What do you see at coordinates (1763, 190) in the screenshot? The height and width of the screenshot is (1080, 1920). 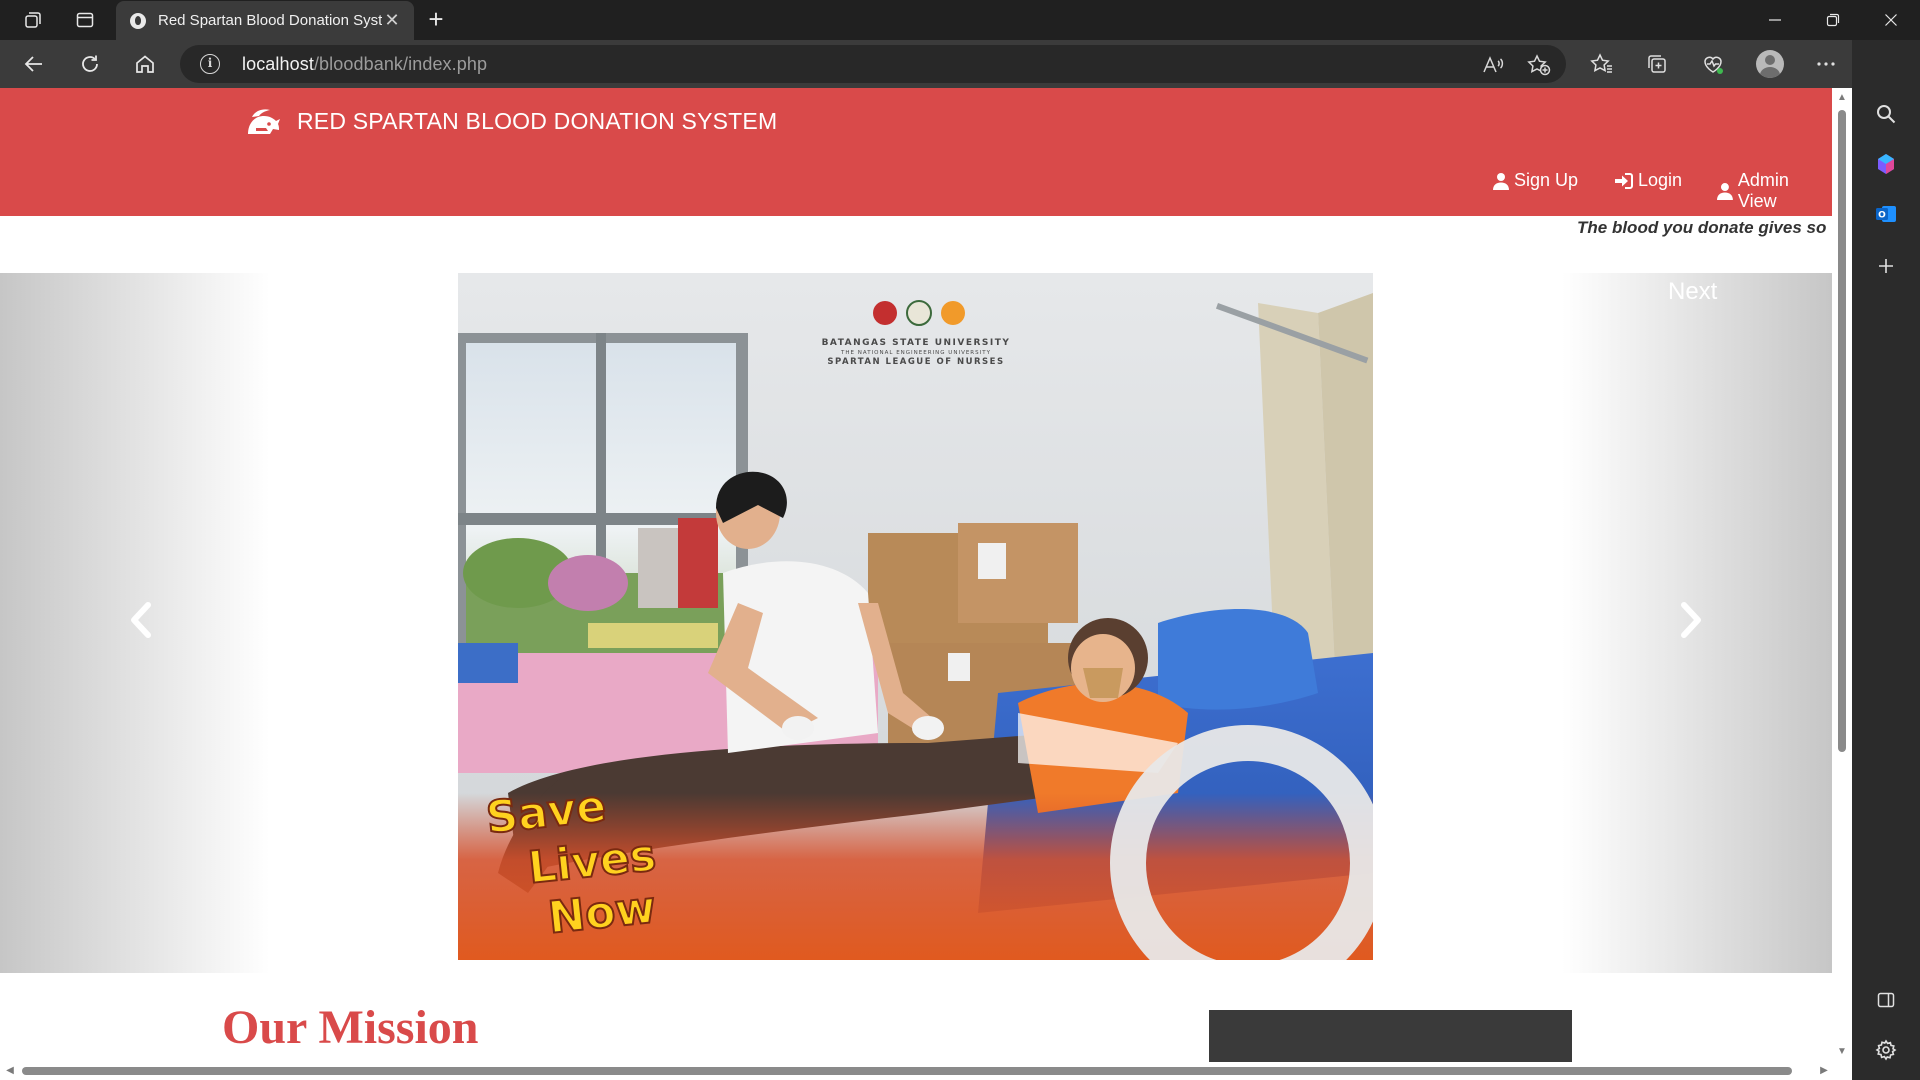 I see `nav-admin-view-label: Admin View` at bounding box center [1763, 190].